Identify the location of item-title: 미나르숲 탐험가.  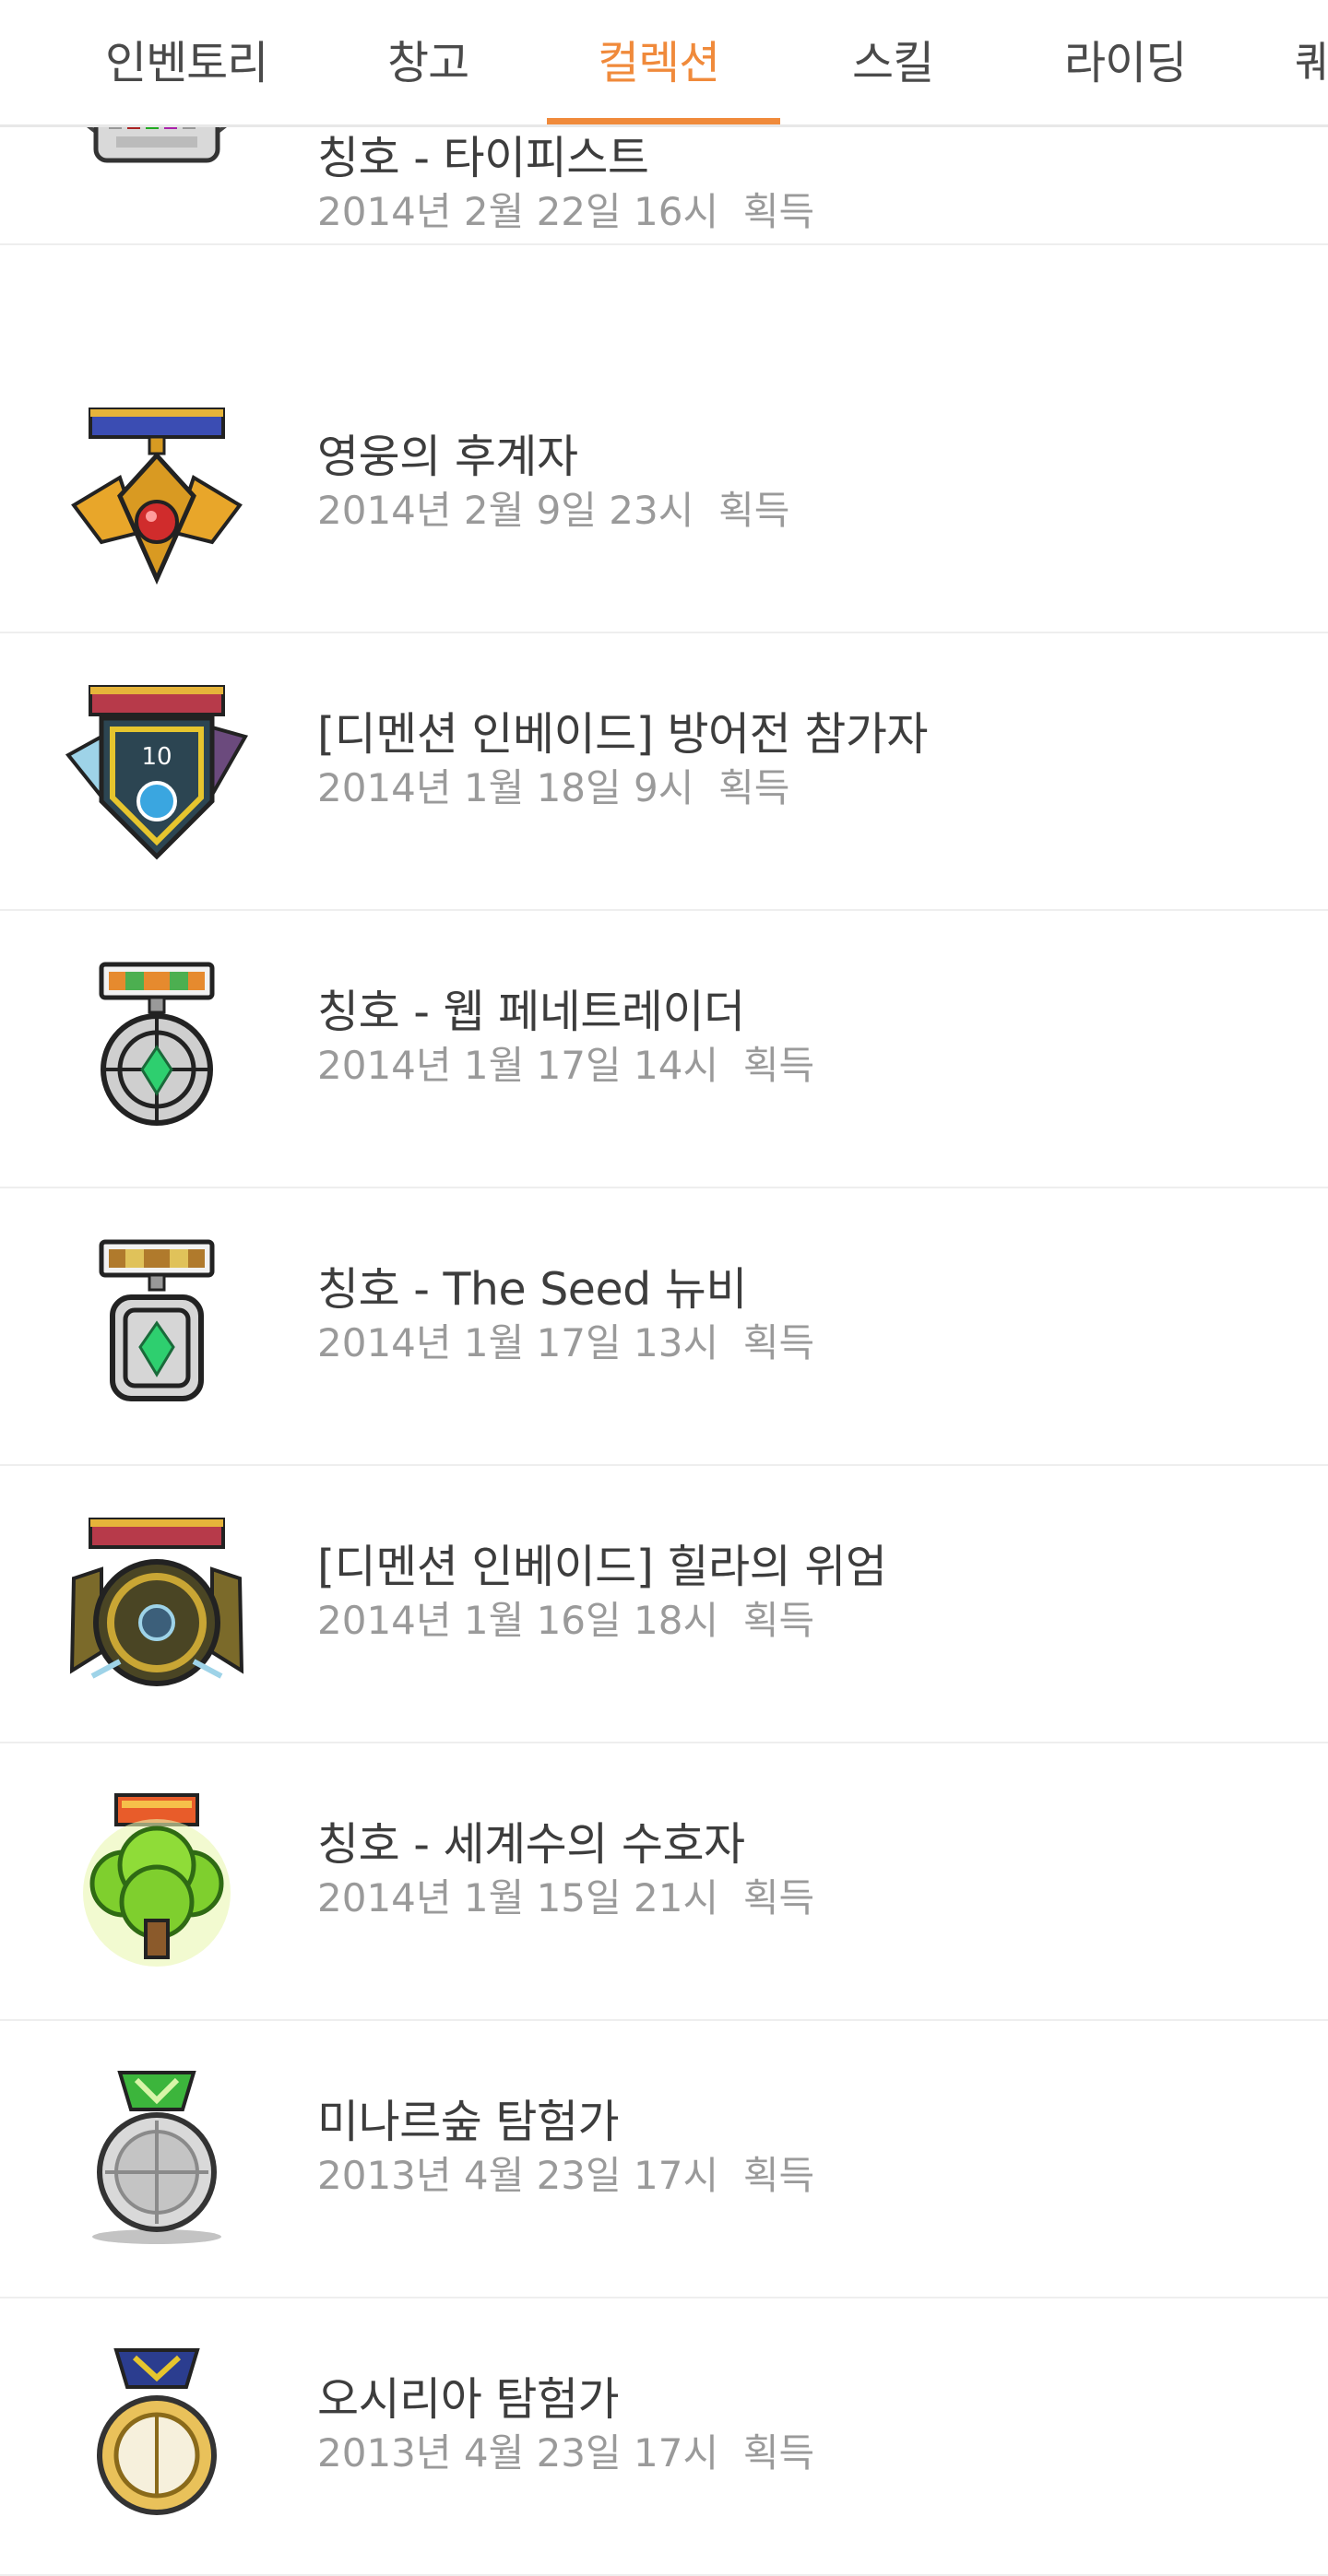
(468, 2122).